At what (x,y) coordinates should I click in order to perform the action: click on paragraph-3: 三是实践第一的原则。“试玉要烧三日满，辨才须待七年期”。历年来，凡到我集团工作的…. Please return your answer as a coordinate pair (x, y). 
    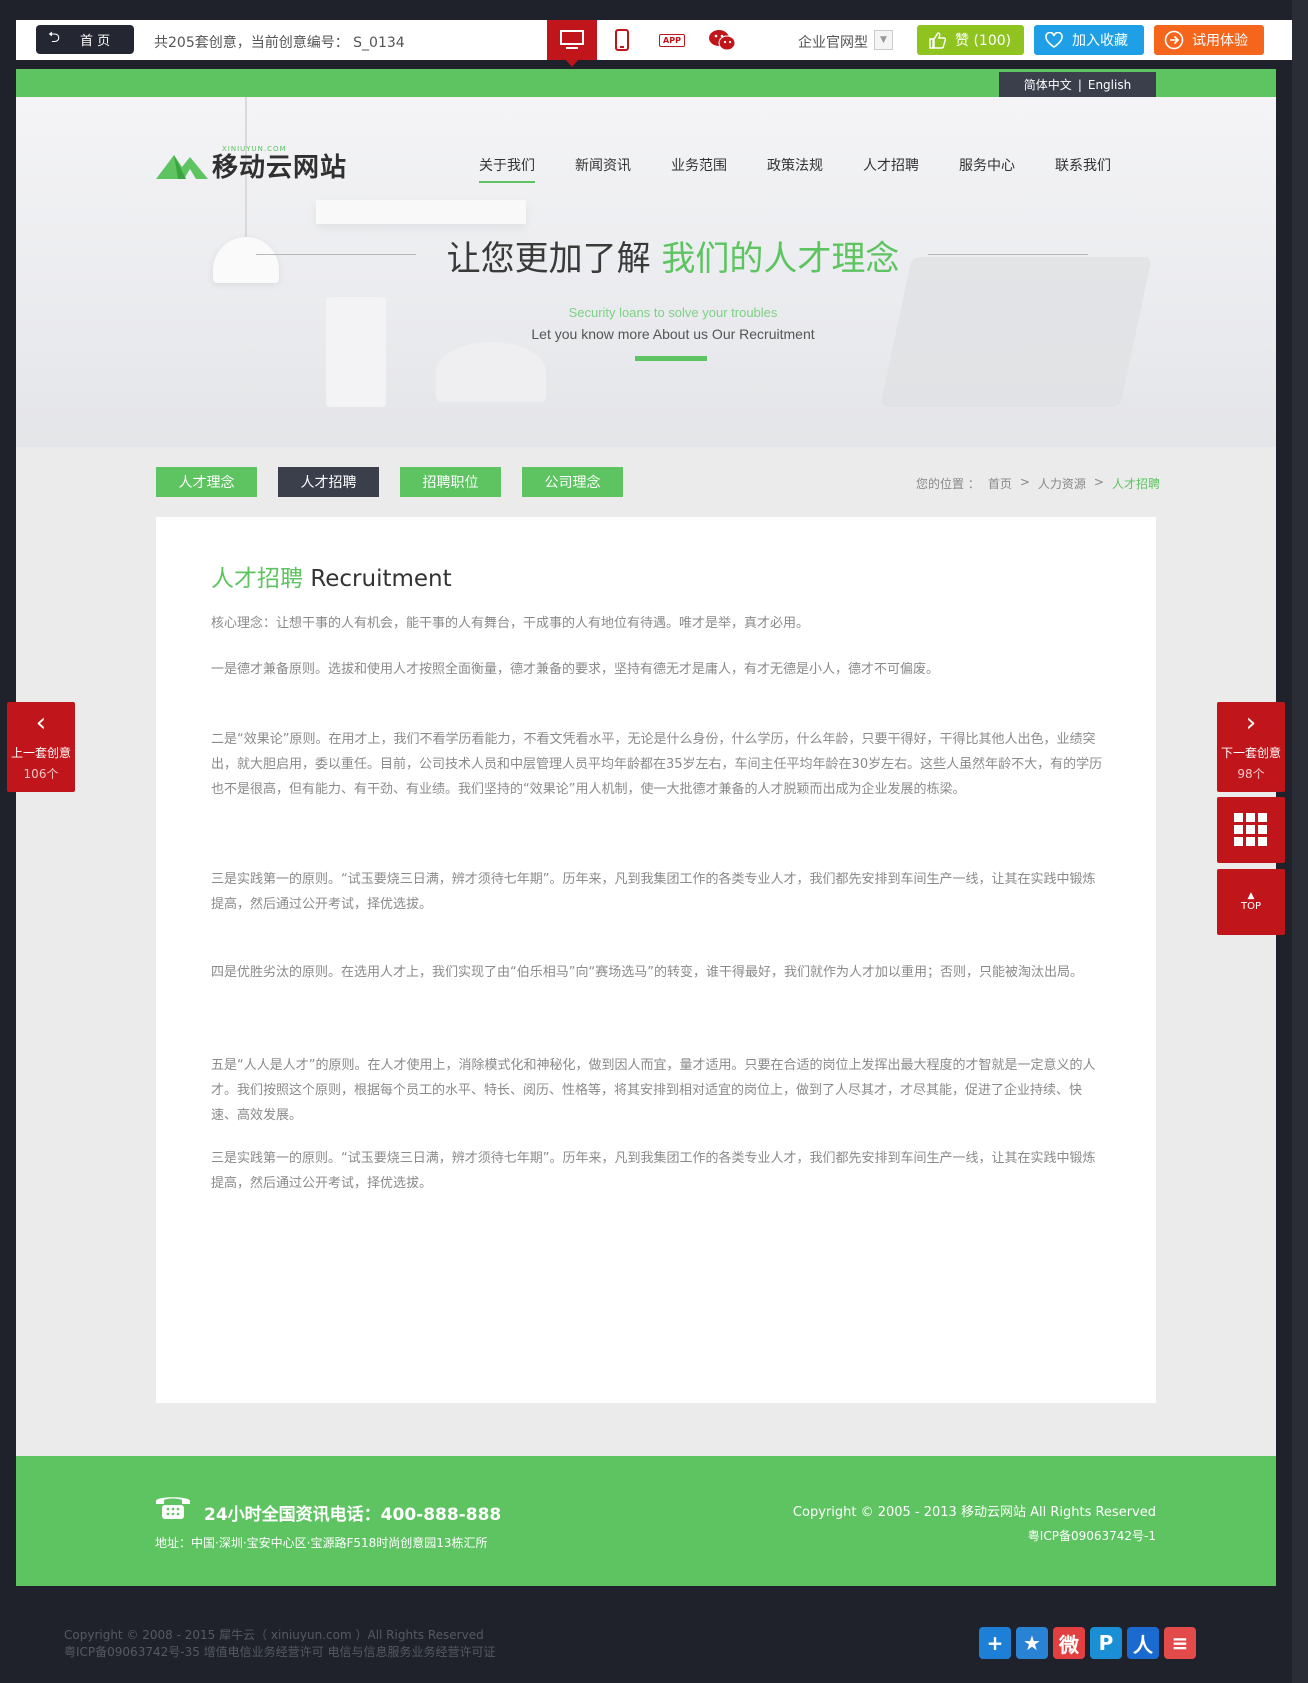
    Looking at the image, I should click on (653, 892).